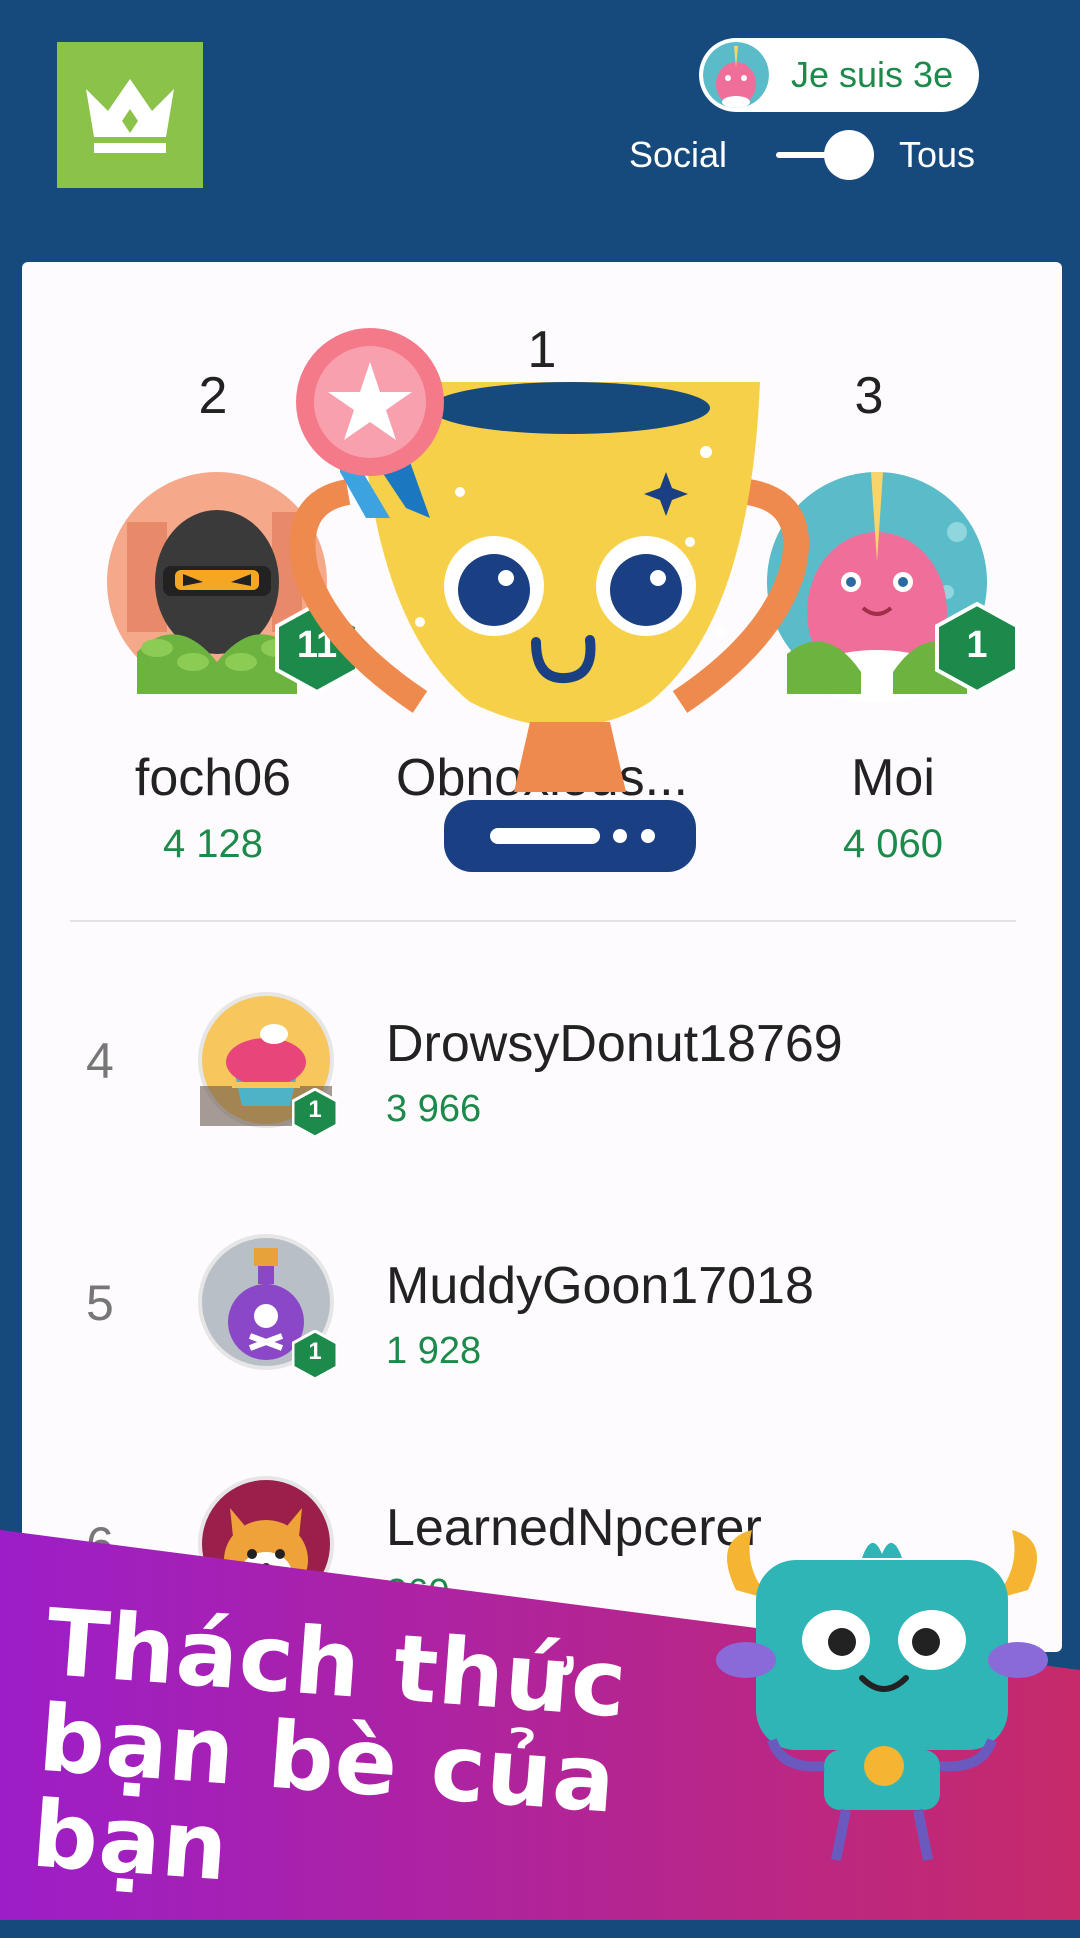 This screenshot has width=1080, height=1938. I want to click on list-item: 4 1 DrowsyDonut18769 3 966, so click(542, 1062).